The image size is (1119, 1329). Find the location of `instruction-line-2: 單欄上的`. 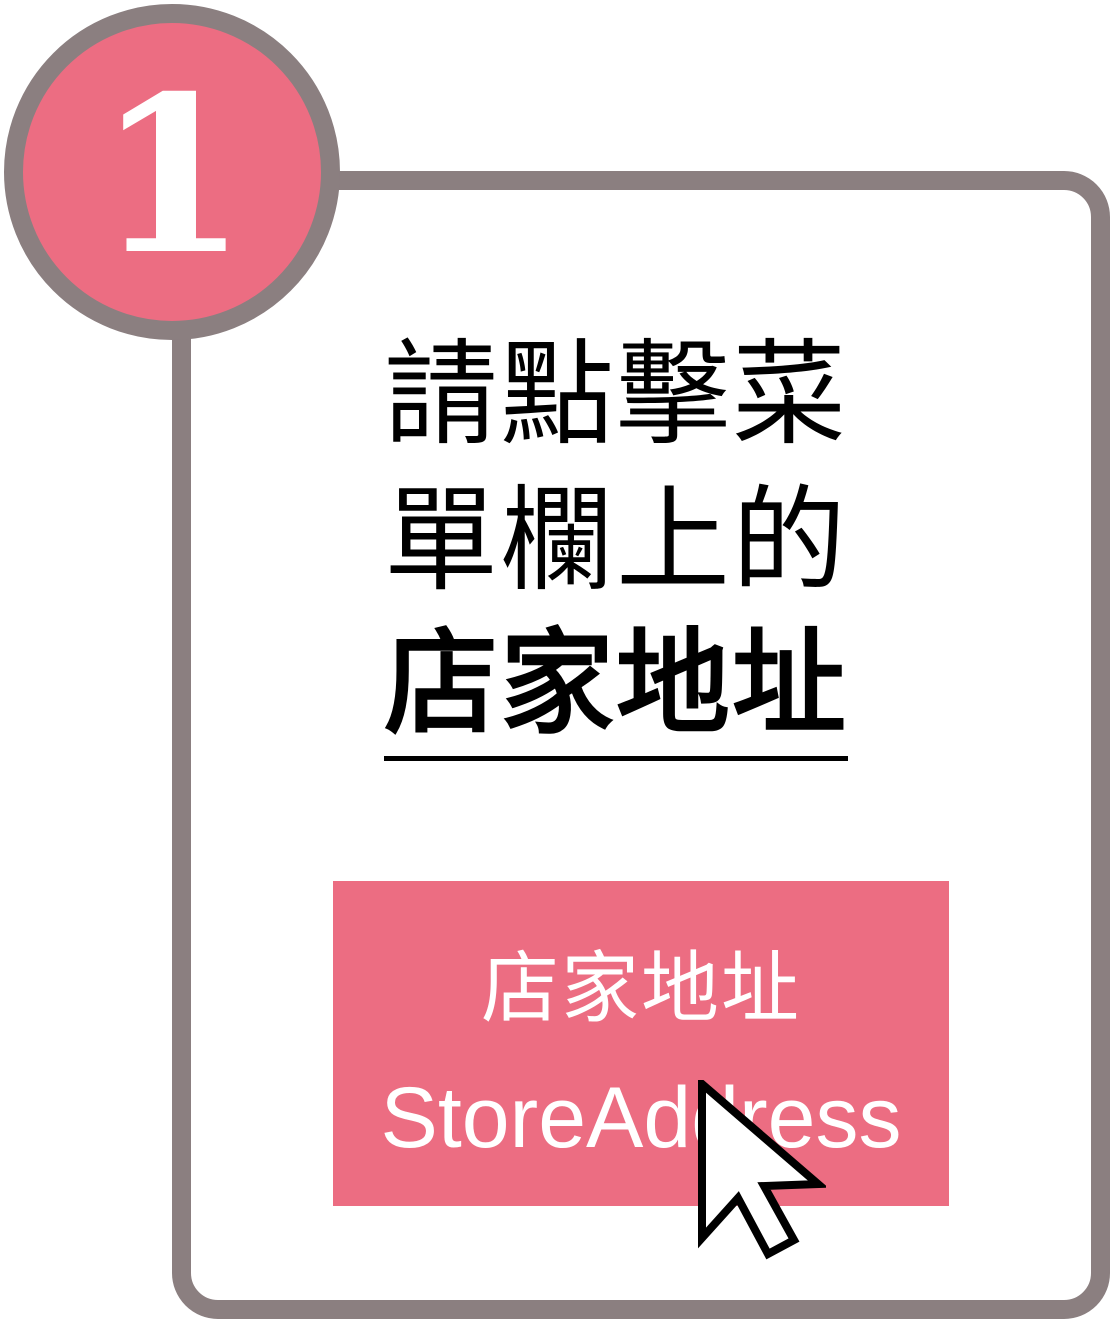

instruction-line-2: 單欄上的 is located at coordinates (615, 540).